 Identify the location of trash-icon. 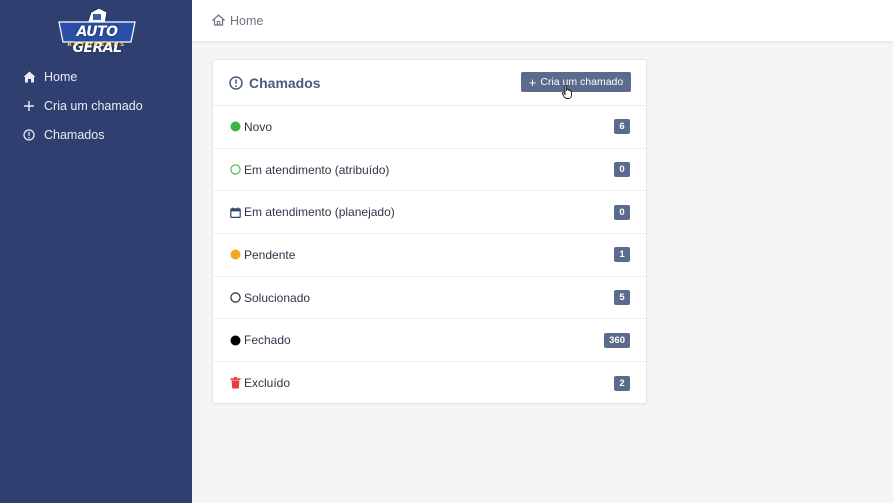
(235, 383).